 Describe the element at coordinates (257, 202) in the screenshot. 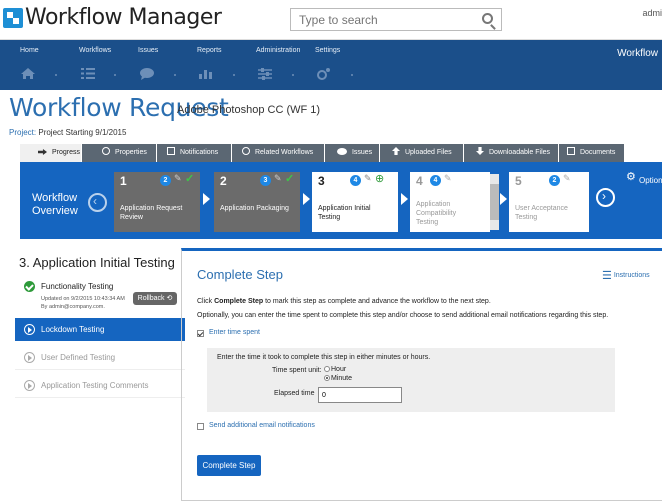

I see `workflow-step-2: 2 3 ✎ ✓ Application Packaging` at that location.